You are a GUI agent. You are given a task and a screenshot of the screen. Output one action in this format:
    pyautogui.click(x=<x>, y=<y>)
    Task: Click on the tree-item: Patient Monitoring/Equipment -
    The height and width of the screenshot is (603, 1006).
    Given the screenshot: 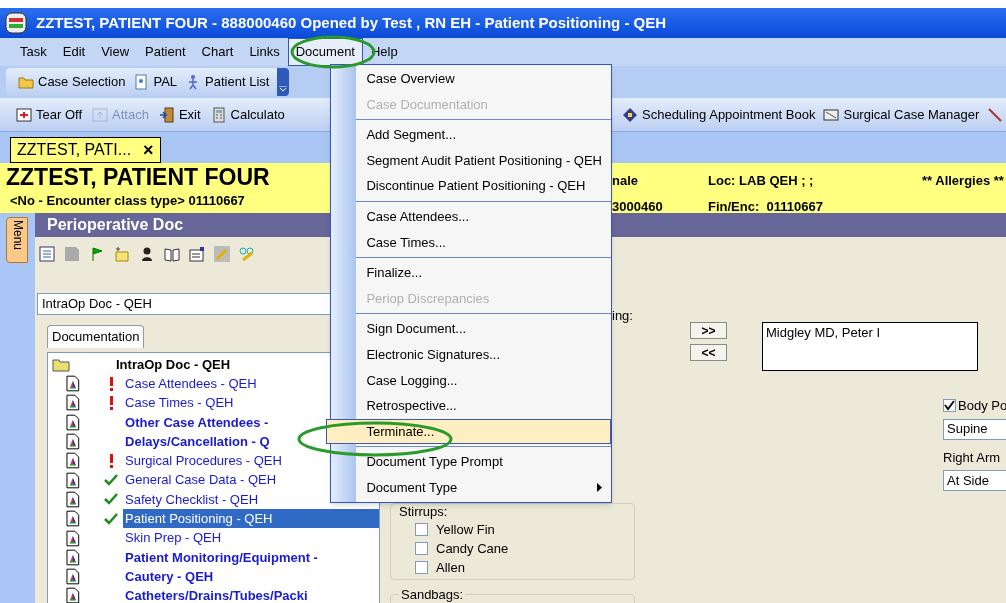 What is the action you would take?
    pyautogui.click(x=251, y=557)
    